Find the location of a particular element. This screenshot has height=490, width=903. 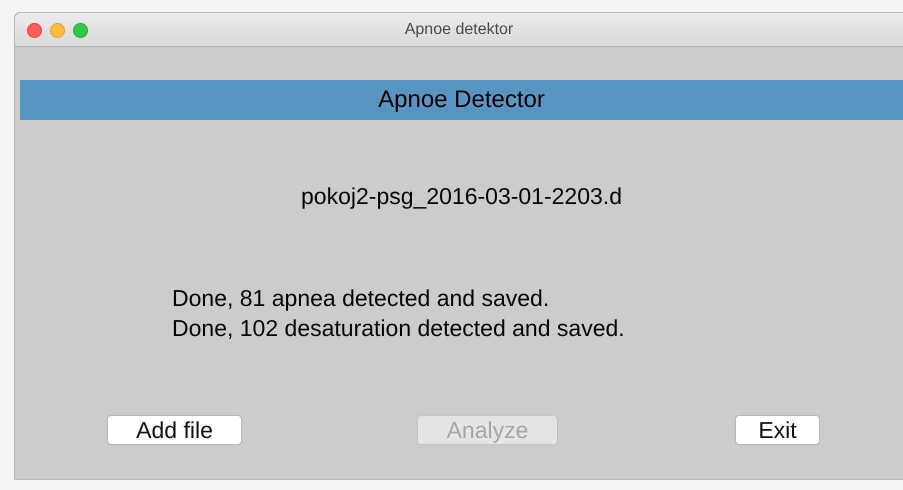

file-name: pokoj2-psg_2016-03-01-2203.d is located at coordinates (461, 196).